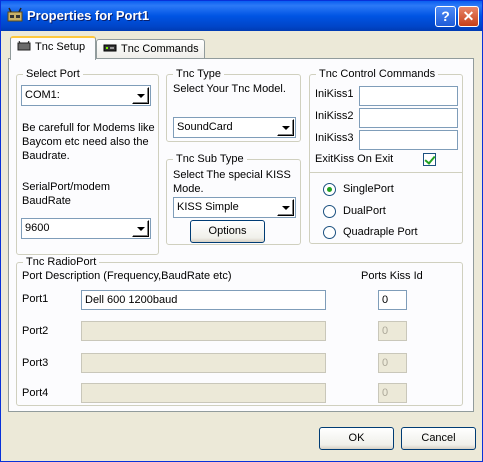  I want to click on inikiss1-label: IniKiss1, so click(334, 94).